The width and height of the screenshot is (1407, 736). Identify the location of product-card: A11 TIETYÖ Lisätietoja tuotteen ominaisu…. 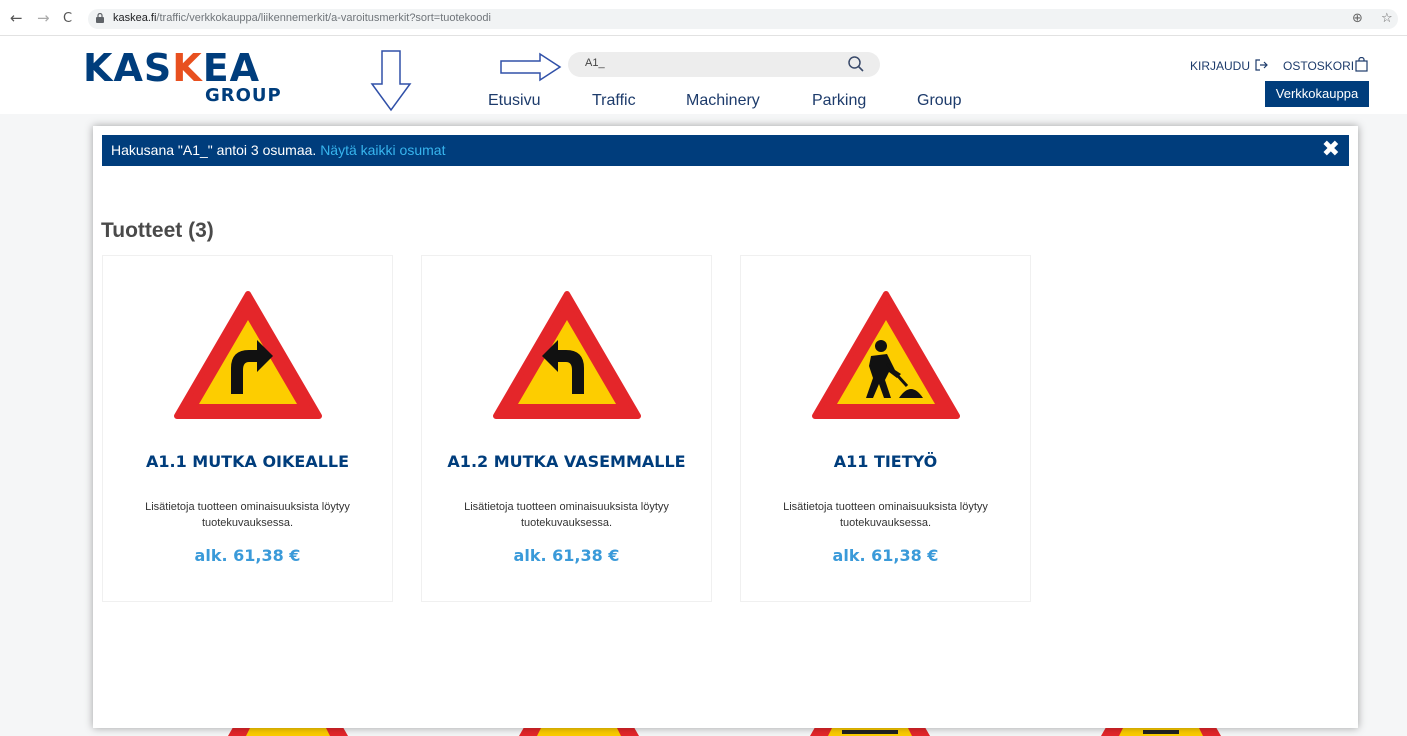
(885, 428).